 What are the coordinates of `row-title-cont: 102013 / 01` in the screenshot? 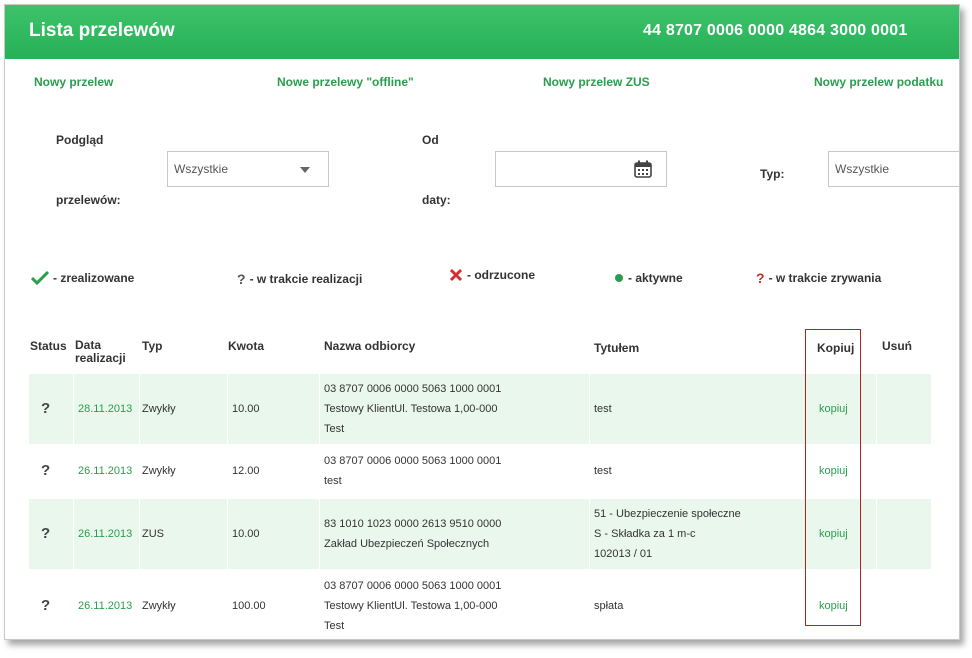 It's located at (623, 554).